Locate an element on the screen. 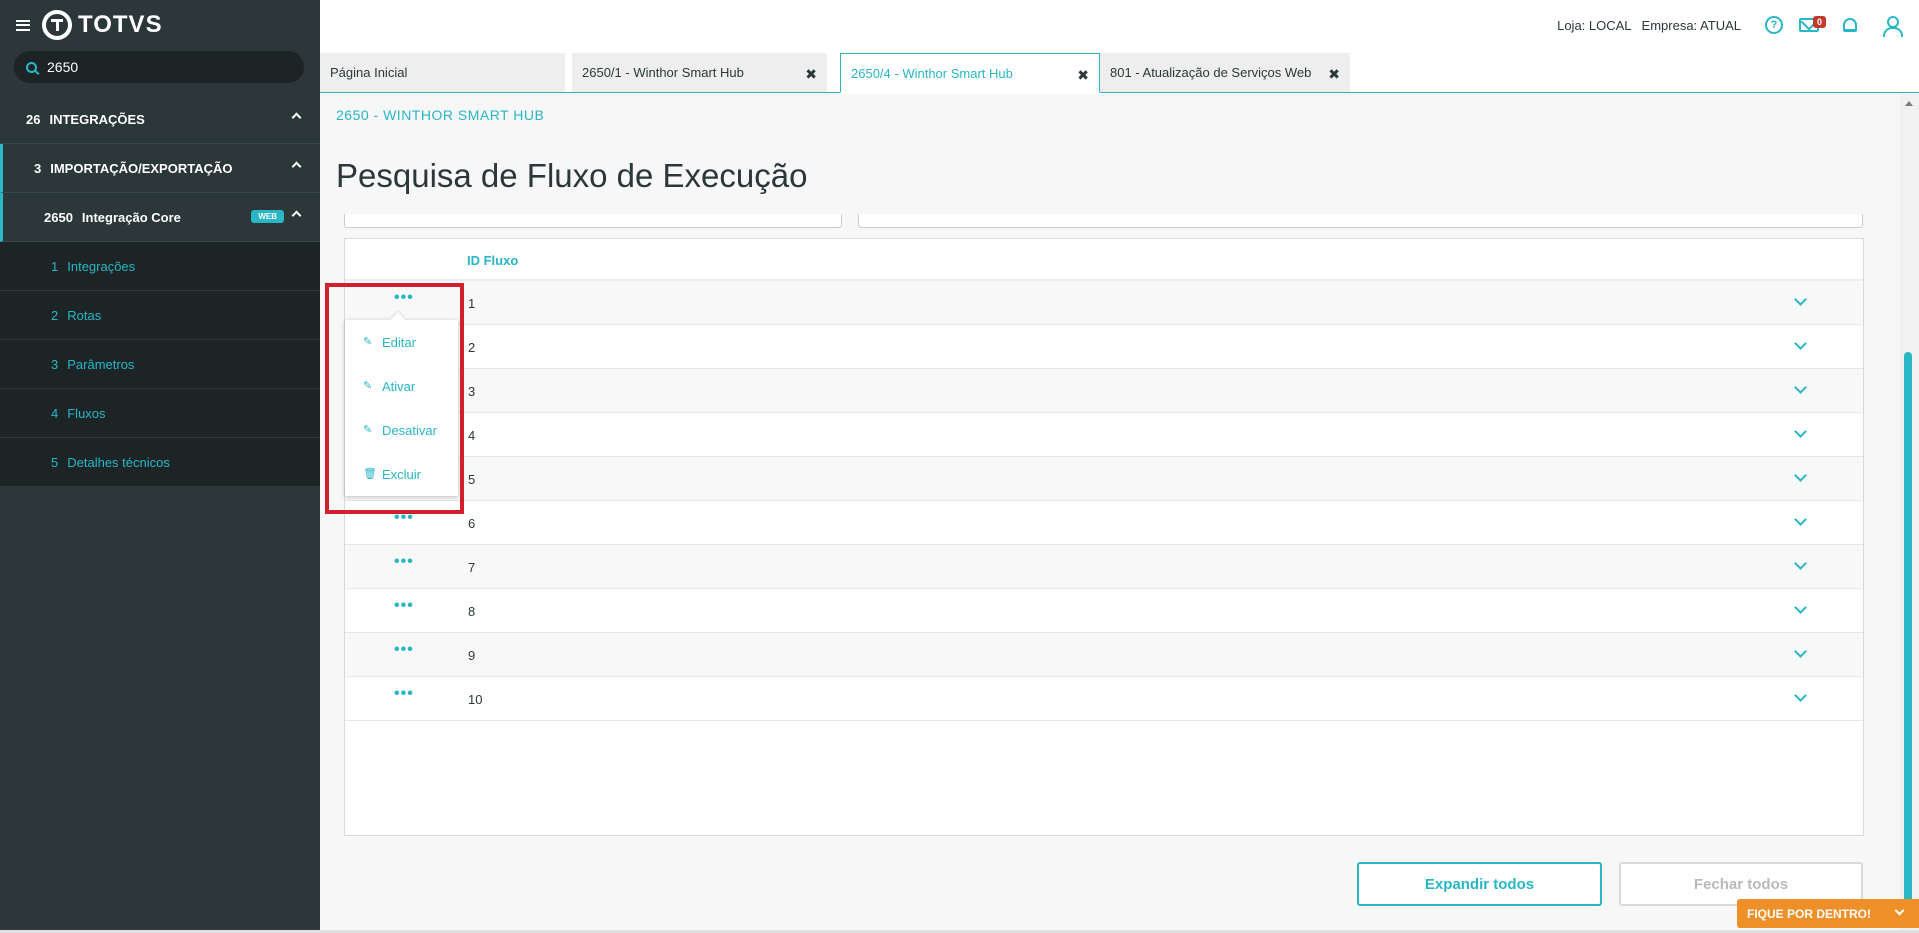 The height and width of the screenshot is (933, 1919). fique-por-dentro-button: FIQUE POR DENTRO! is located at coordinates (1828, 913).